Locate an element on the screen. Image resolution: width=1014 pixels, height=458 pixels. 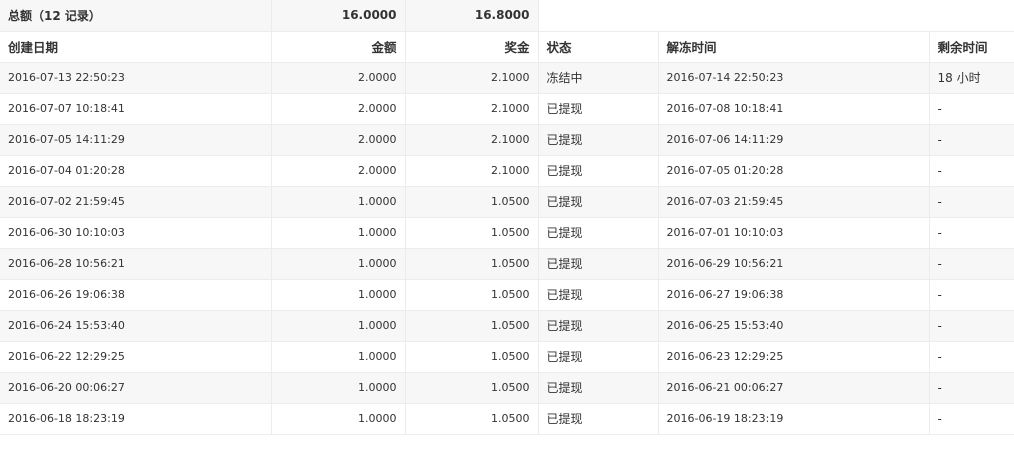
cell-created: 2016-06-26 19:06:38 is located at coordinates (136, 295).